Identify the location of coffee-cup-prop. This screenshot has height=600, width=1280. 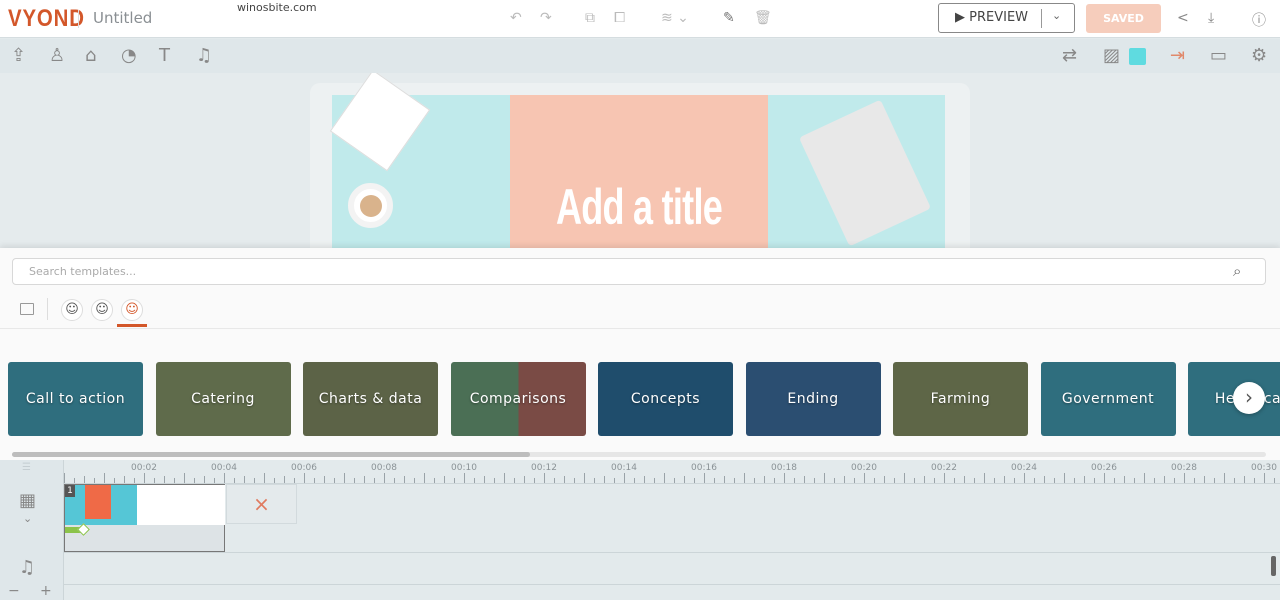
(370, 205).